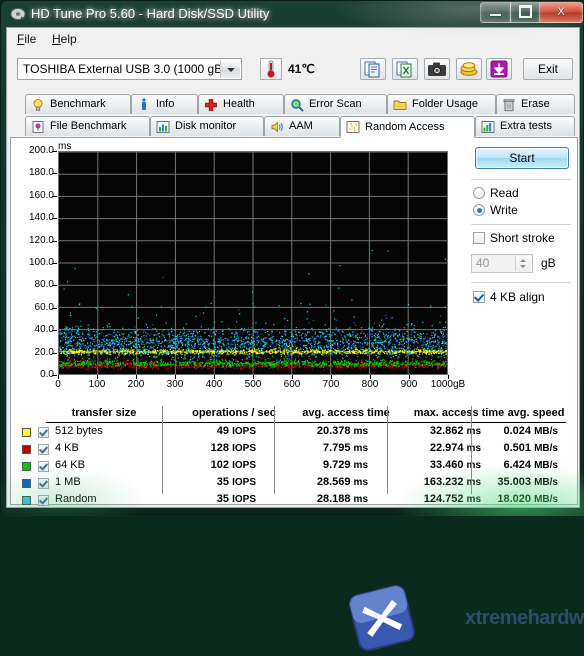  I want to click on x-tick-label: 1000gB, so click(448, 384).